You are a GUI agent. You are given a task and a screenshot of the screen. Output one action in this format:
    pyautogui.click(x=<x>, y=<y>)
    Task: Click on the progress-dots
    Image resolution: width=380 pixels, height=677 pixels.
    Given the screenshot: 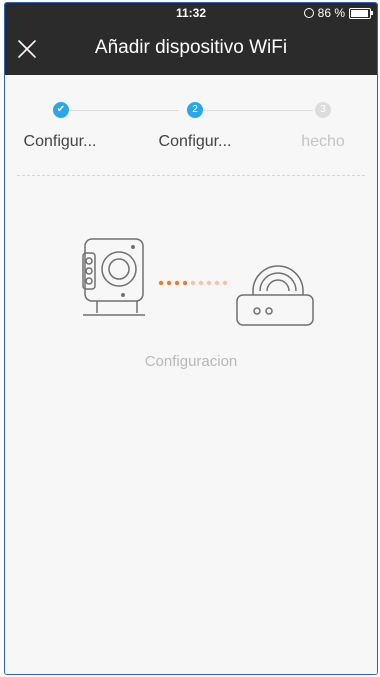 What is the action you would take?
    pyautogui.click(x=193, y=283)
    